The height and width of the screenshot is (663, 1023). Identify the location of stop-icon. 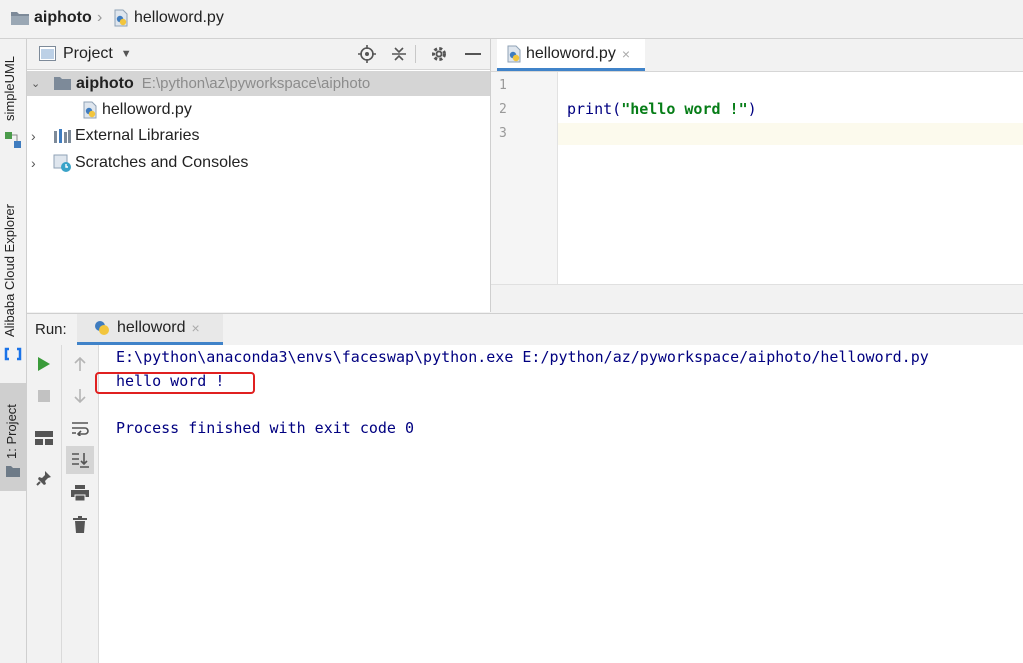
(44, 396).